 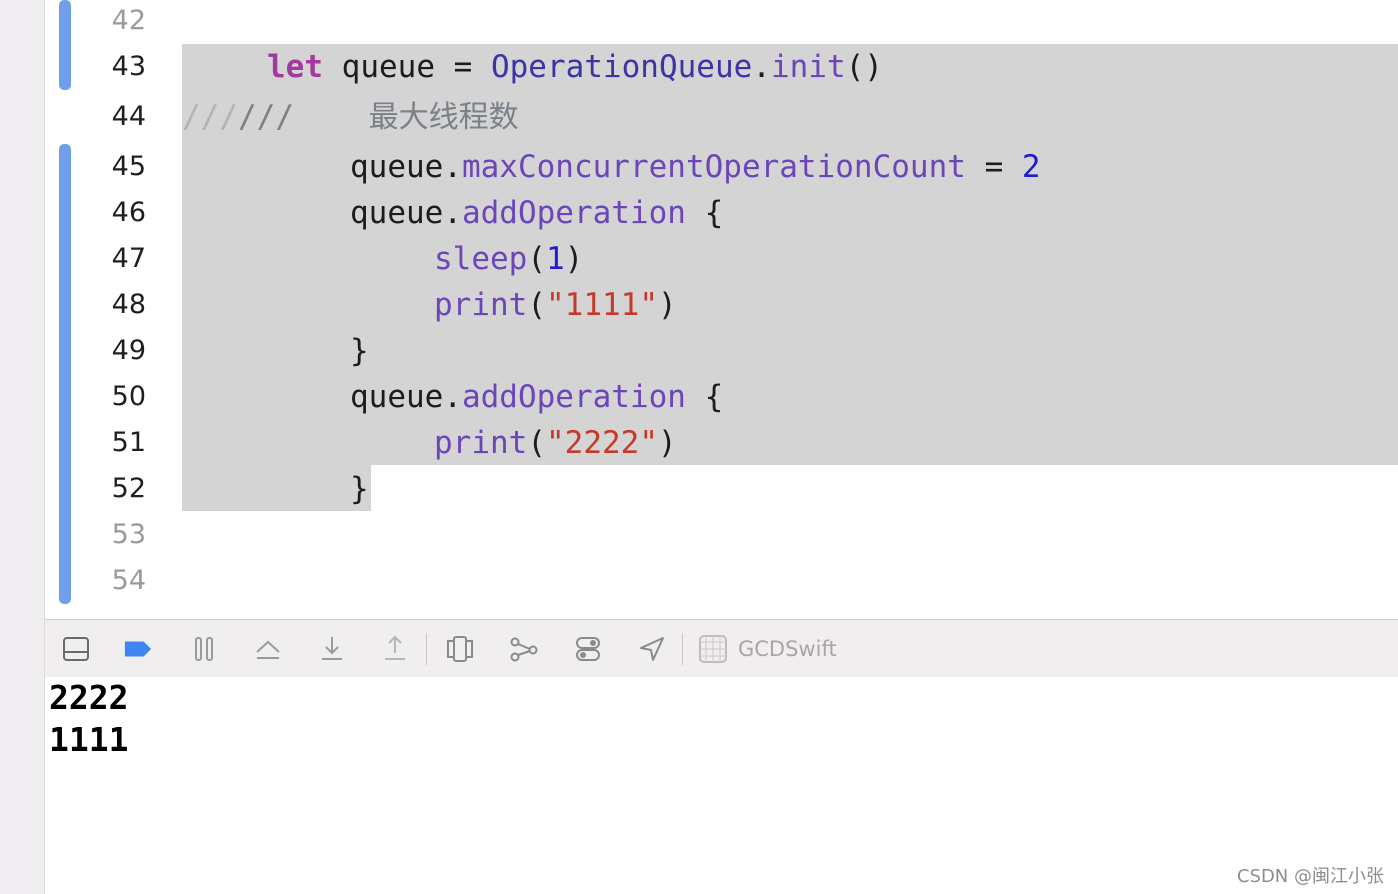 I want to click on selection-highlight, so click(x=276, y=488).